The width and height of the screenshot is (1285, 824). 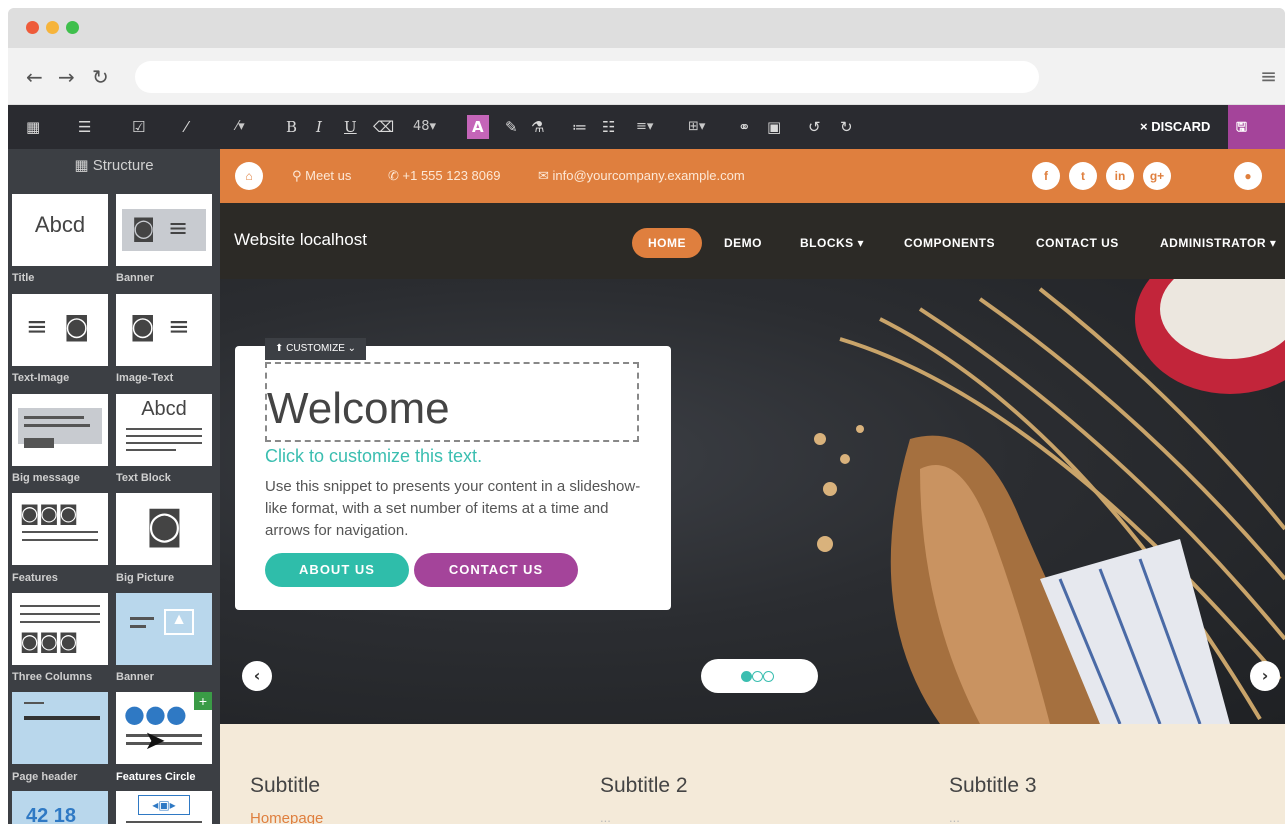 I want to click on snippet-big-message, so click(x=60, y=430).